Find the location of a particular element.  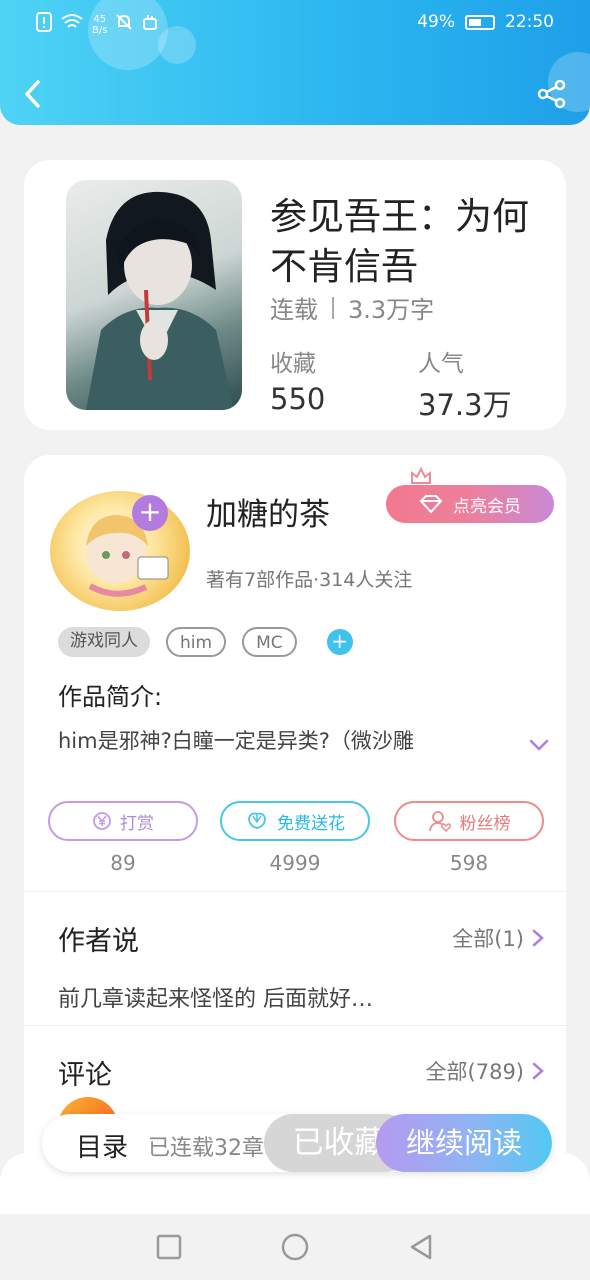

flower-icon is located at coordinates (257, 820).